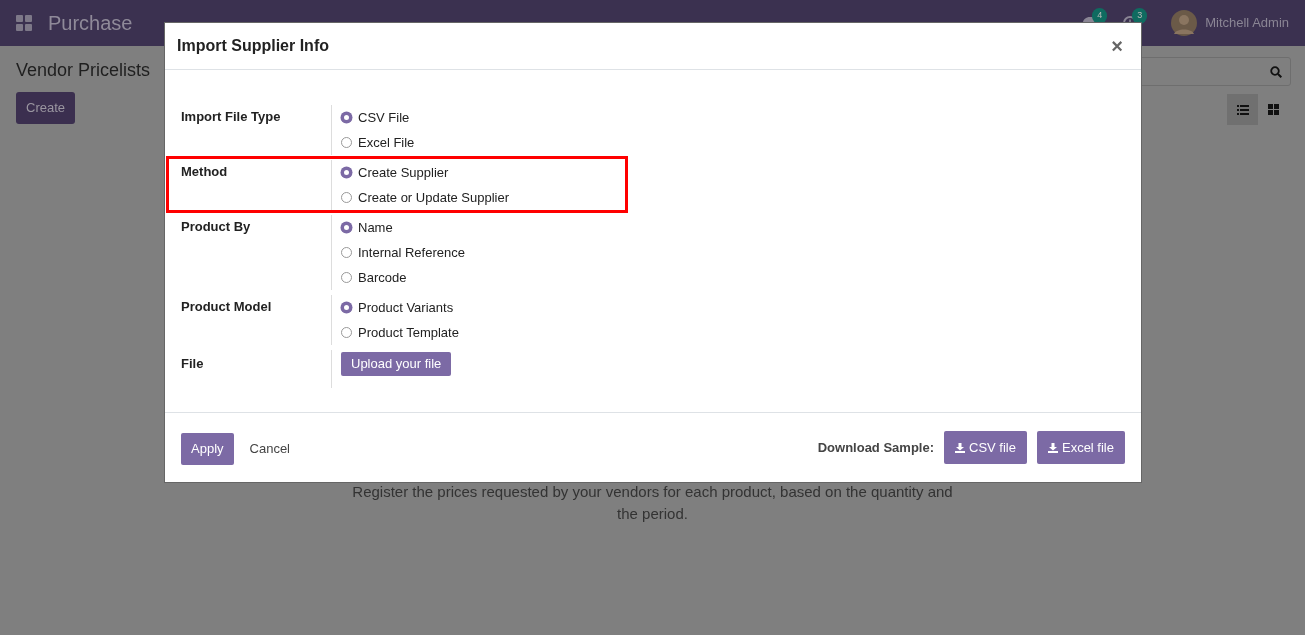 The width and height of the screenshot is (1305, 635). What do you see at coordinates (231, 117) in the screenshot?
I see `field-label: Import File Type` at bounding box center [231, 117].